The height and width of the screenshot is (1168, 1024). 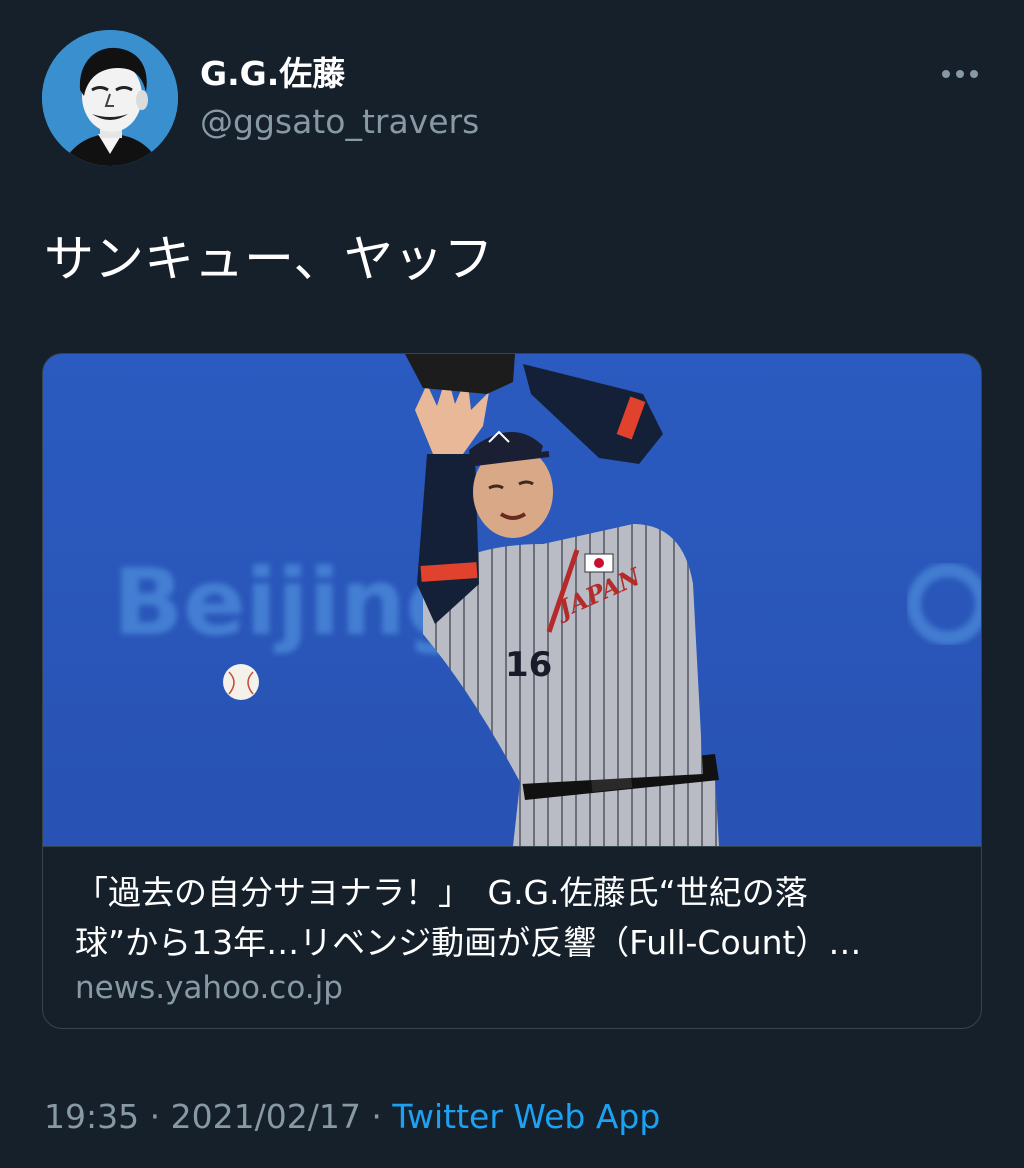 I want to click on card-title-line: 「過去の自分サヨナラ！」 G.G.佐藤氏“世紀の落, so click(x=441, y=892).